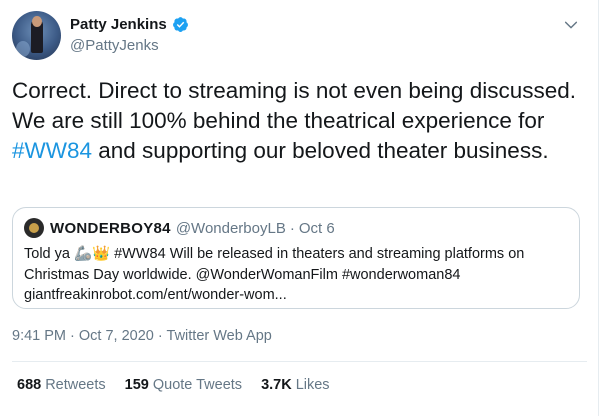 The height and width of the screenshot is (416, 599). Describe the element at coordinates (75, 385) in the screenshot. I see `retweets-label: Retweets` at that location.